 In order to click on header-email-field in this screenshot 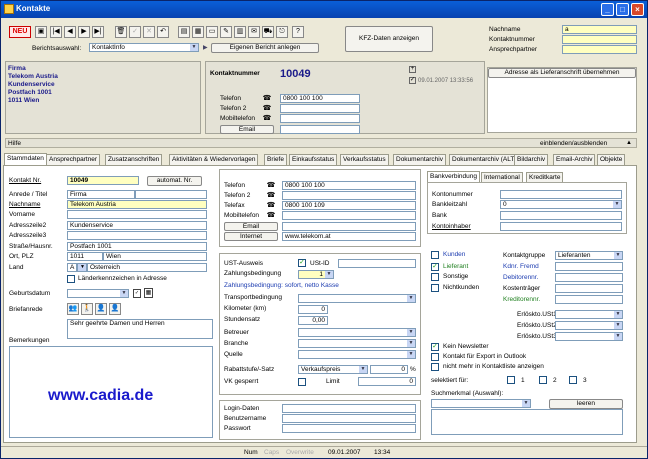, I will do `click(320, 129)`.